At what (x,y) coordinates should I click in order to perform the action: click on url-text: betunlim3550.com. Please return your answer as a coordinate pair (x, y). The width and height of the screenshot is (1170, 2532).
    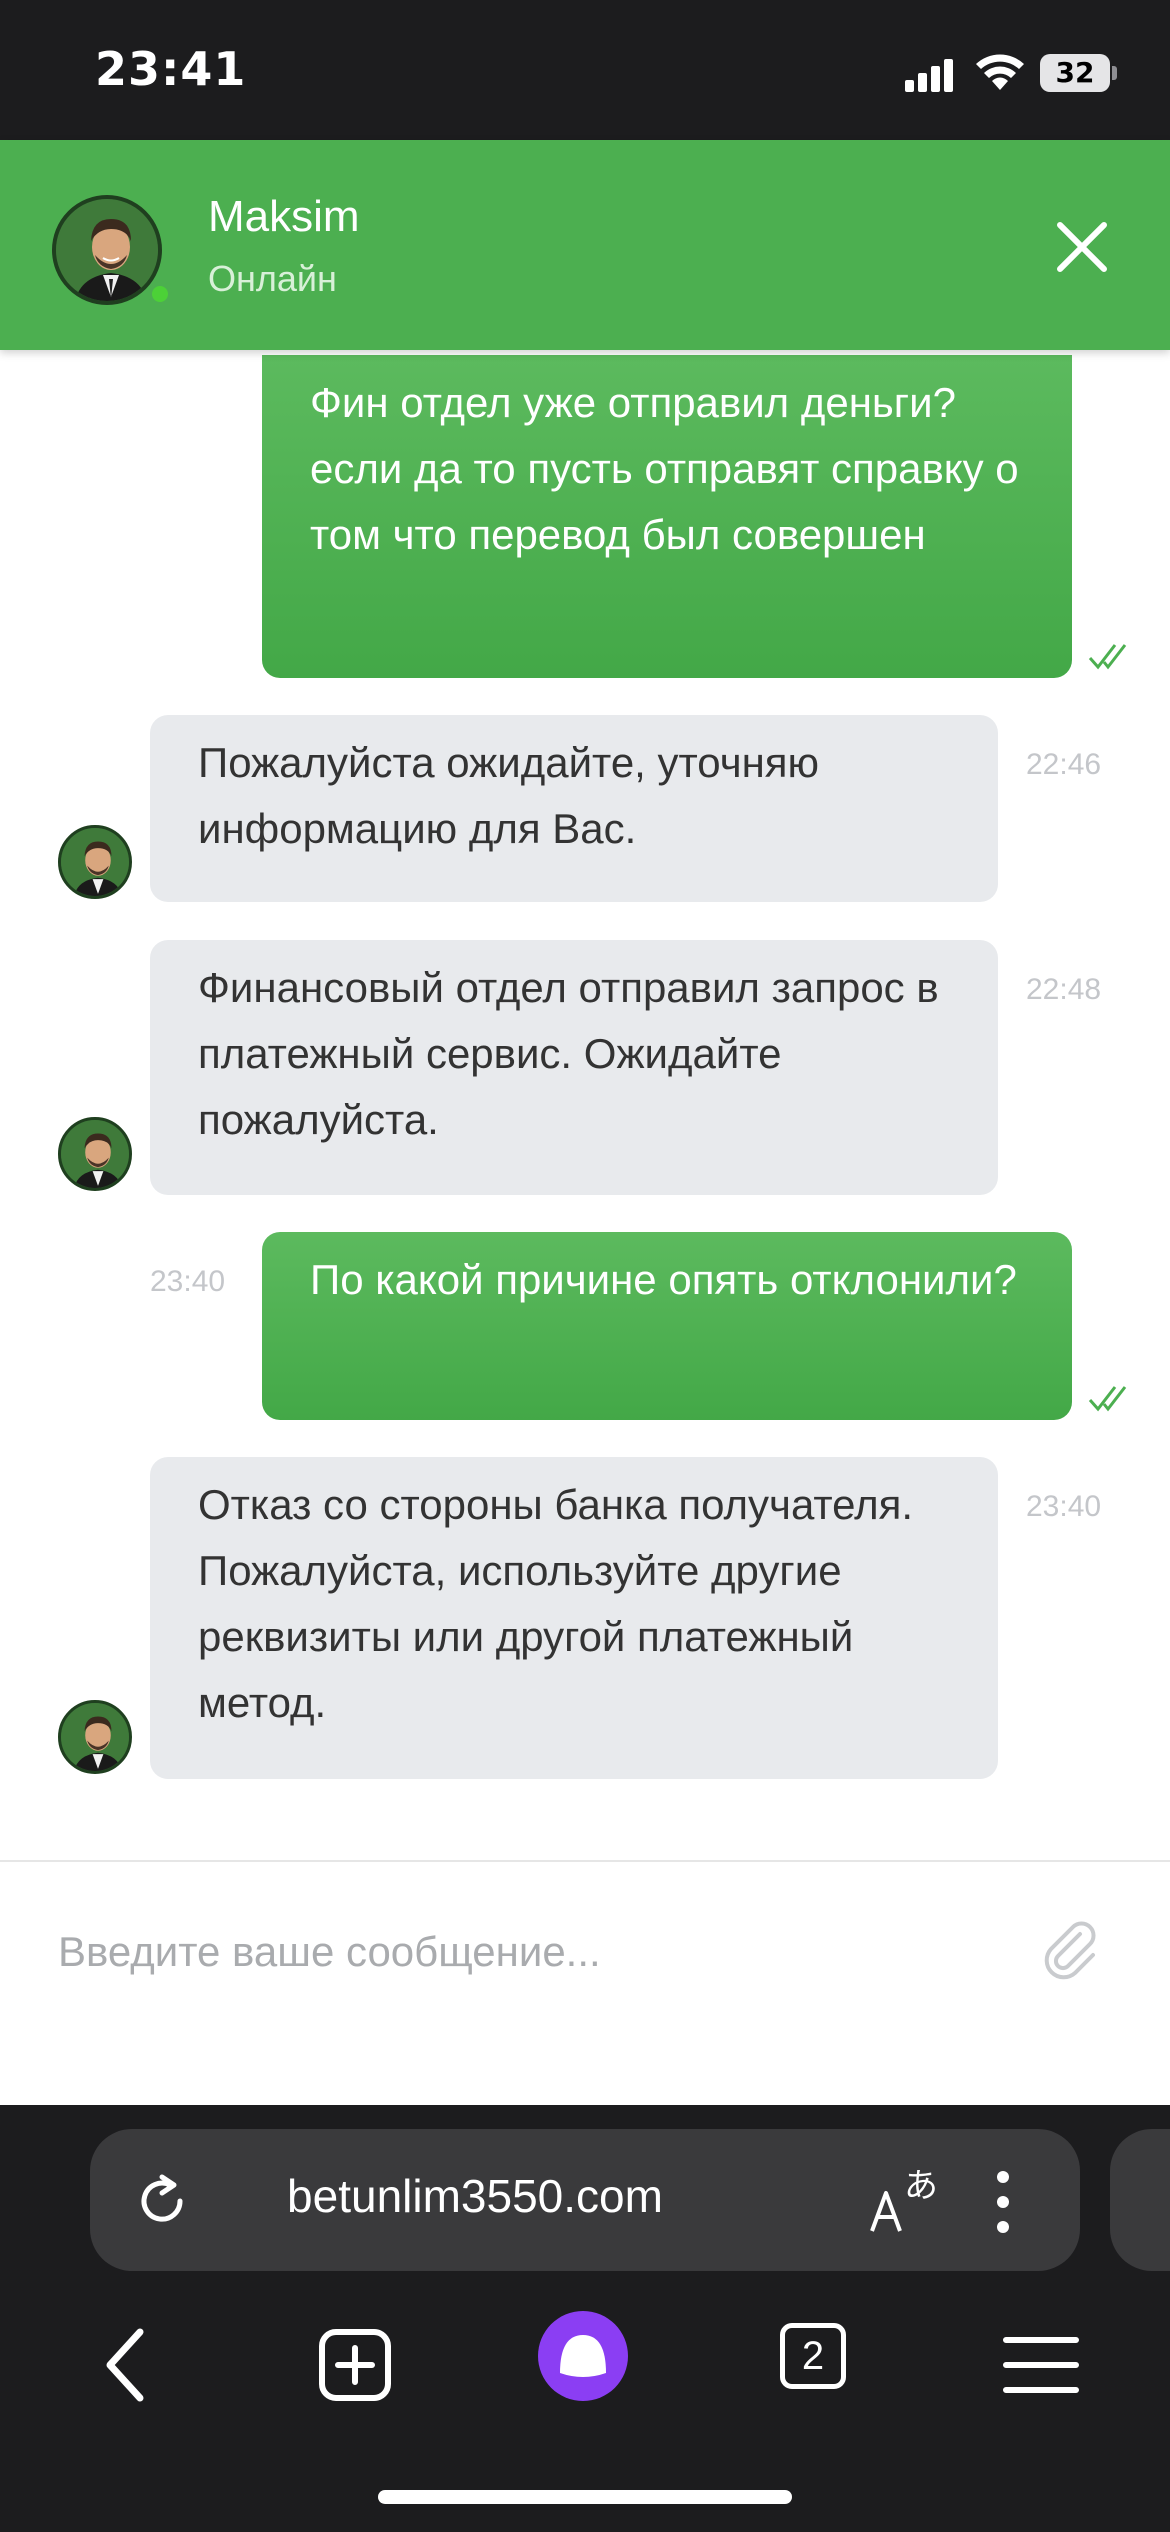
    Looking at the image, I should click on (475, 2196).